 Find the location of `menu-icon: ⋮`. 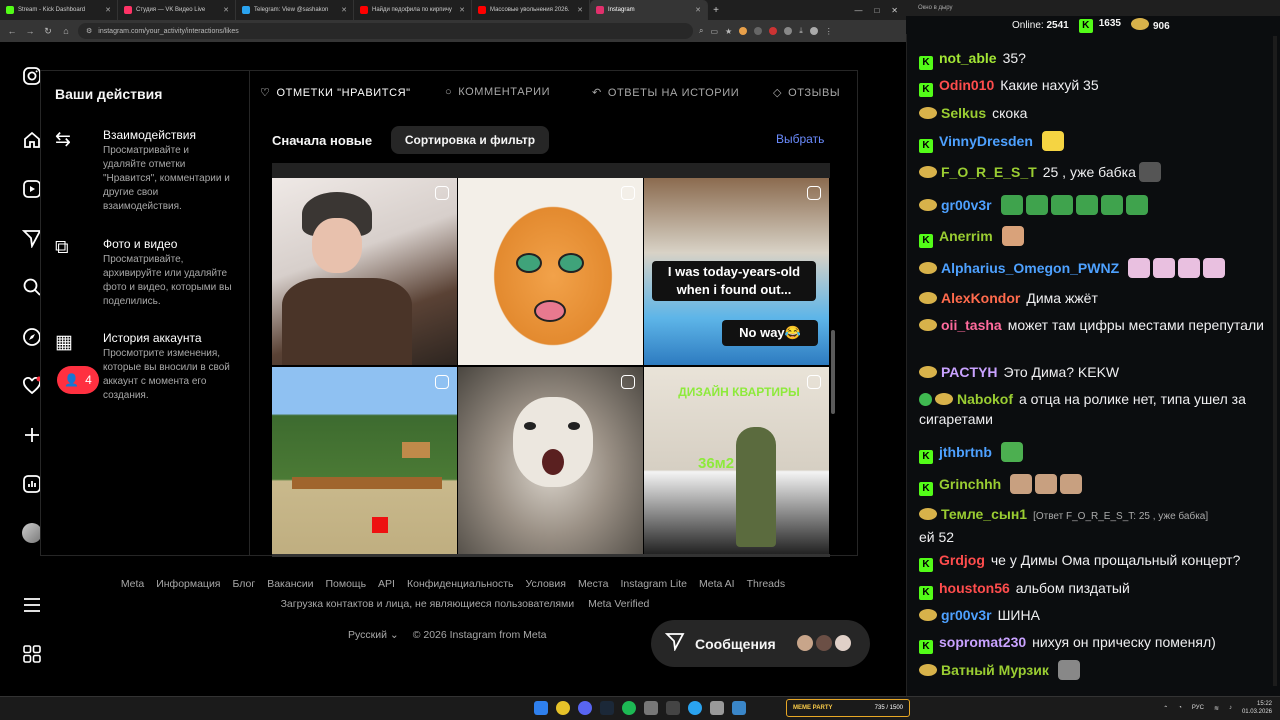

menu-icon: ⋮ is located at coordinates (829, 31).